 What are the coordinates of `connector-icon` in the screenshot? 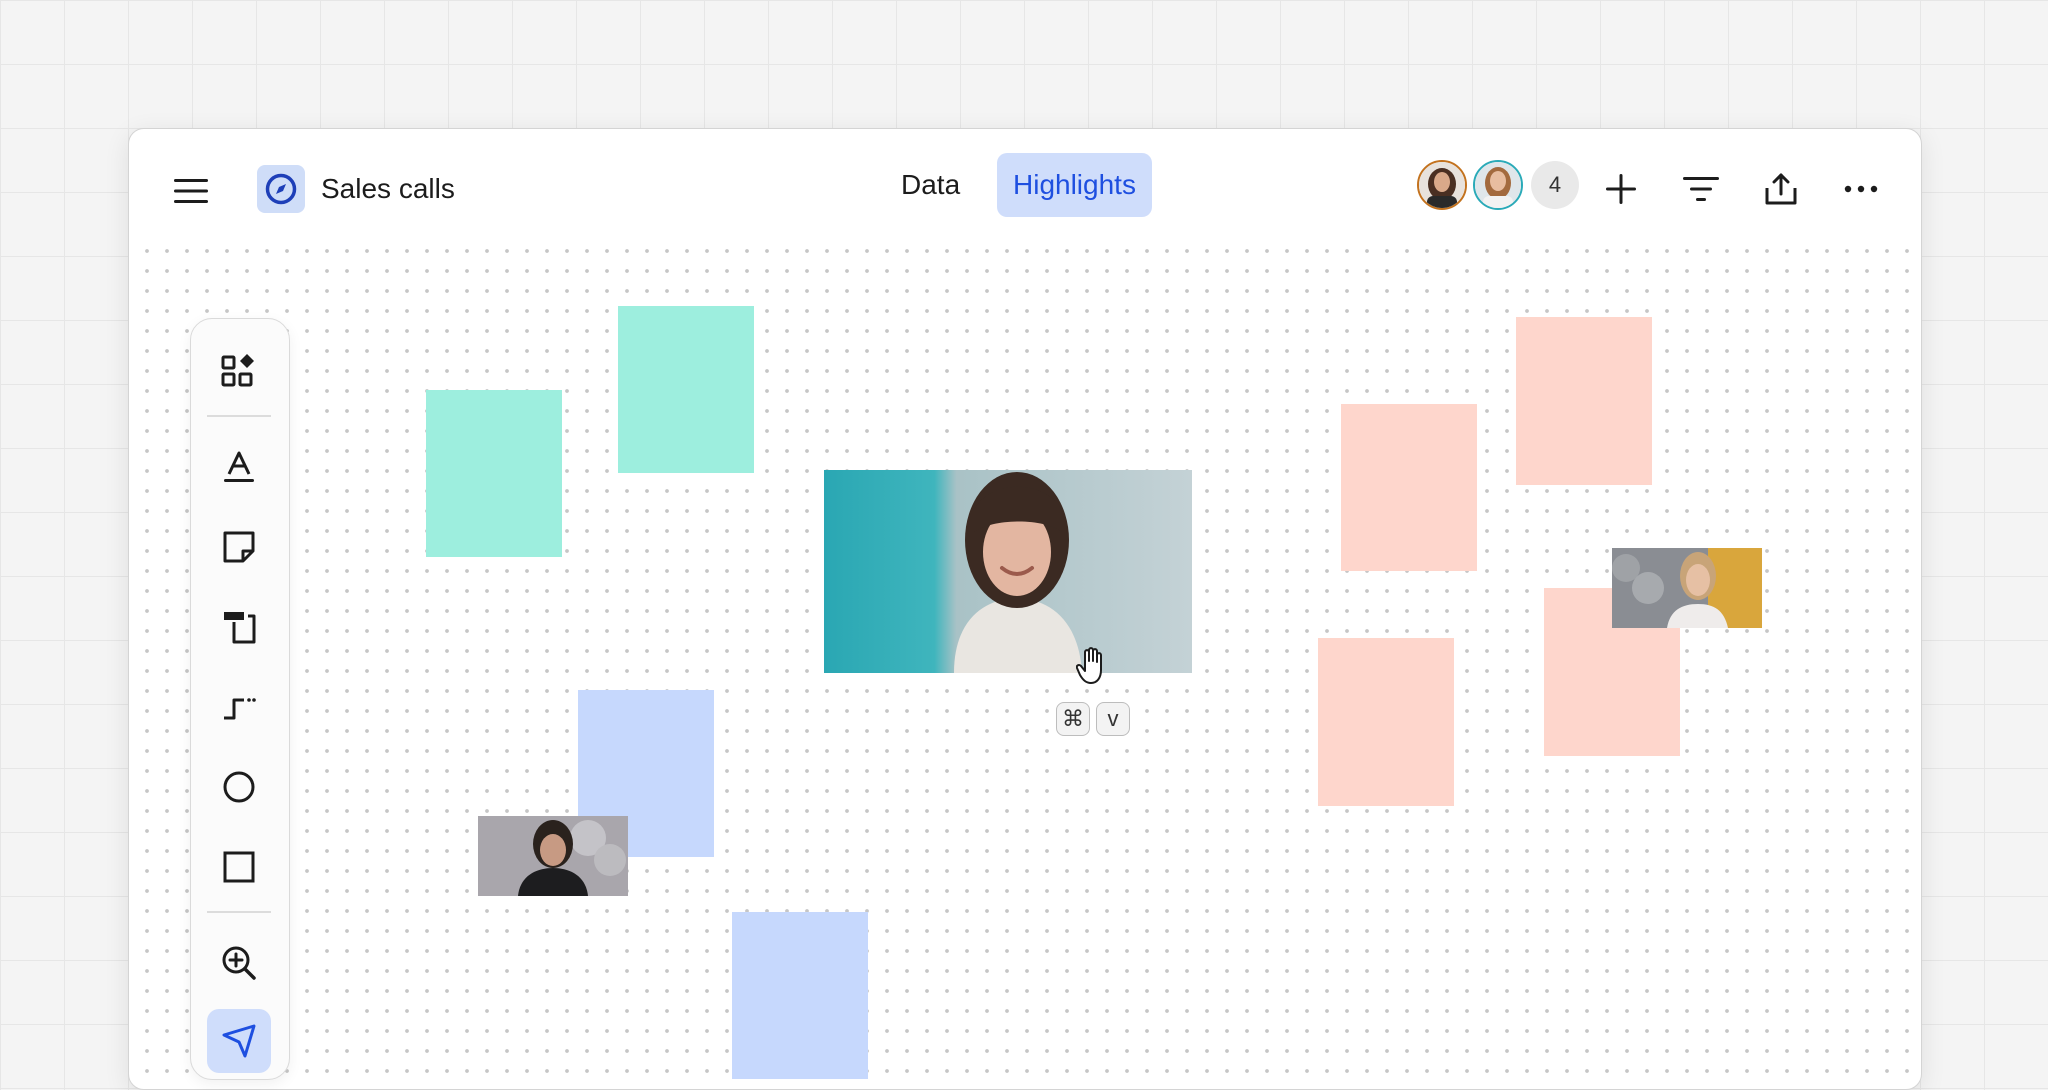 It's located at (239, 707).